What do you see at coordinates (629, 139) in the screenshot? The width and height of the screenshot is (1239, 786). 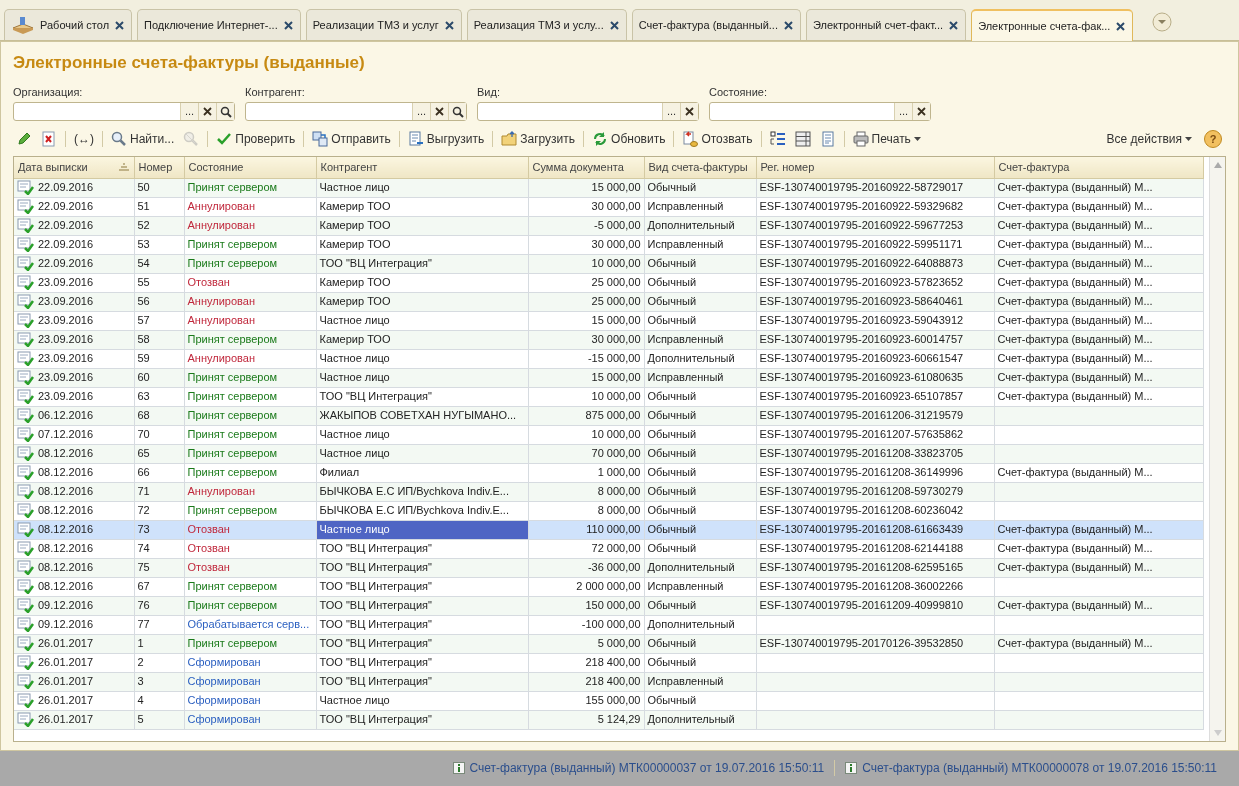 I see `toolbar-button: Обновить` at bounding box center [629, 139].